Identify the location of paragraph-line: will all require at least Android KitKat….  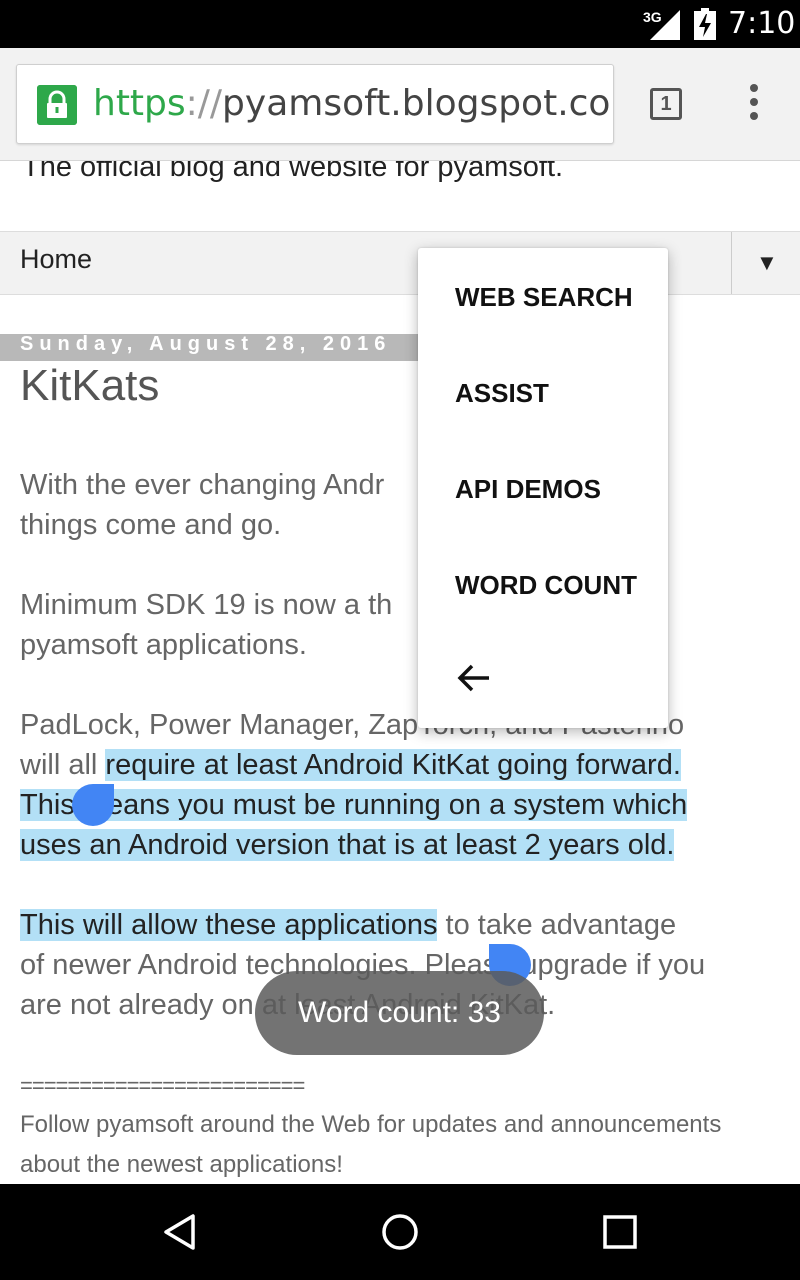
(350, 765).